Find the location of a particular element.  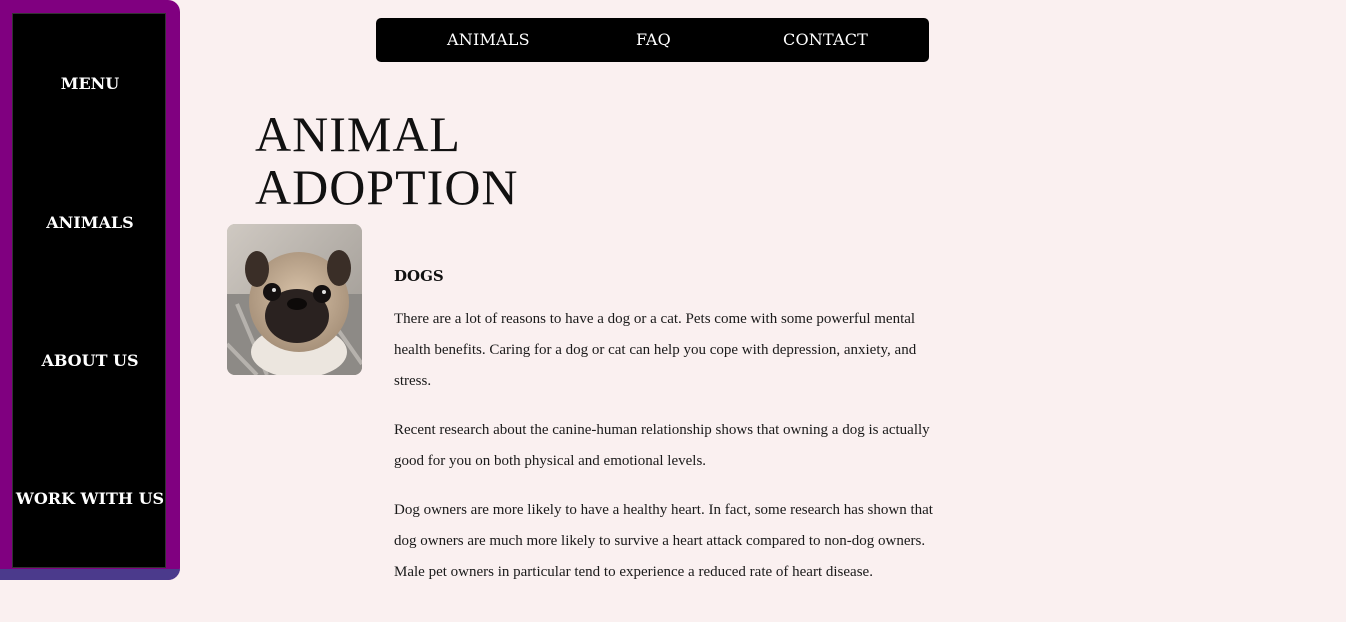

page-title: ANIMAL ADOPTION is located at coordinates (415, 161).